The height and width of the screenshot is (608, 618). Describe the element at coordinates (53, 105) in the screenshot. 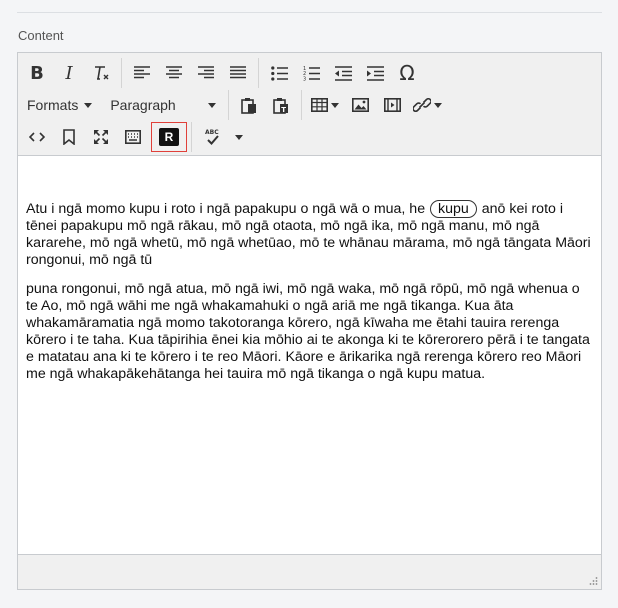

I see `formats-label: Formats` at that location.